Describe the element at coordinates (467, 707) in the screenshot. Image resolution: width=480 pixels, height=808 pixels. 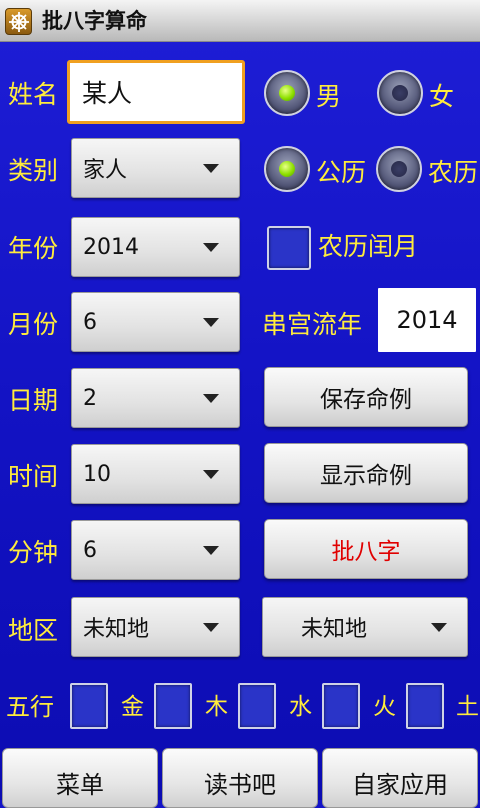
I see `wuxing-earth-label: 土` at that location.